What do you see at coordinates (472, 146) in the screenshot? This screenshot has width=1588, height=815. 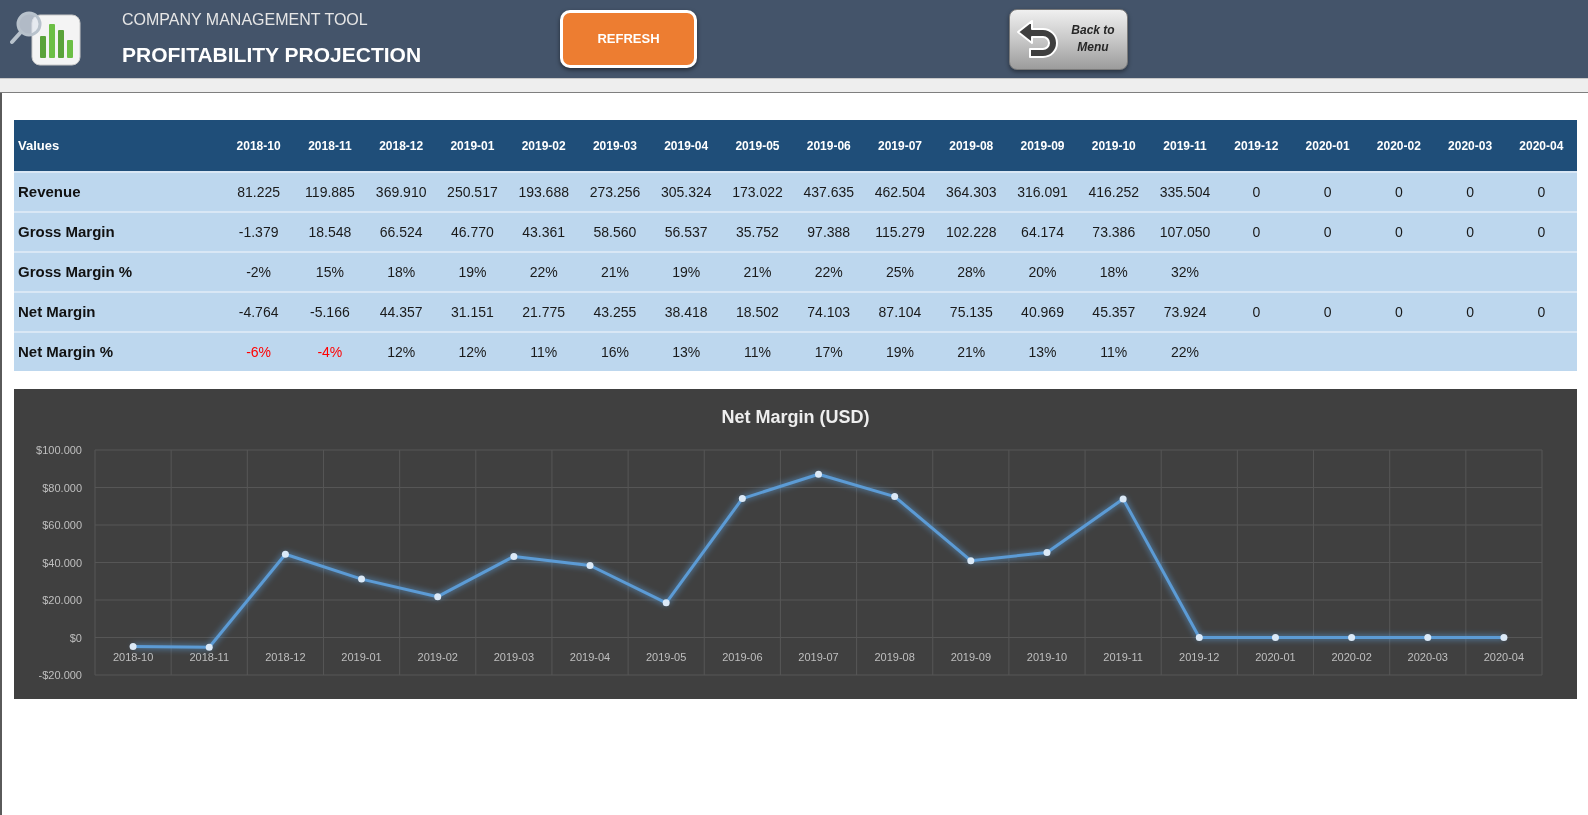 I see `column-header: 2019-01` at bounding box center [472, 146].